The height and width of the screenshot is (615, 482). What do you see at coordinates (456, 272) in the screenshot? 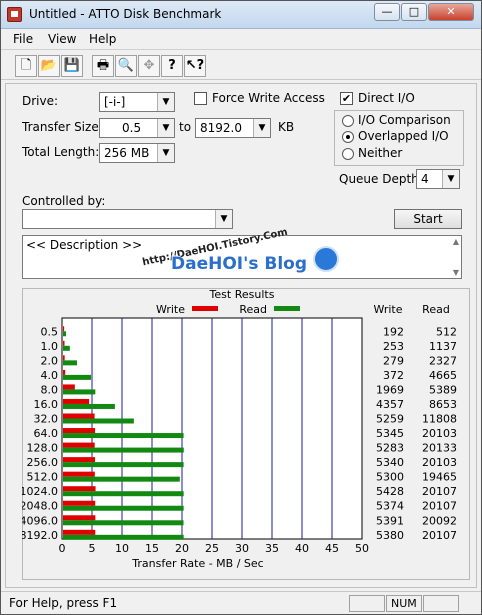
I see `scroll-down-icon: ▼` at bounding box center [456, 272].